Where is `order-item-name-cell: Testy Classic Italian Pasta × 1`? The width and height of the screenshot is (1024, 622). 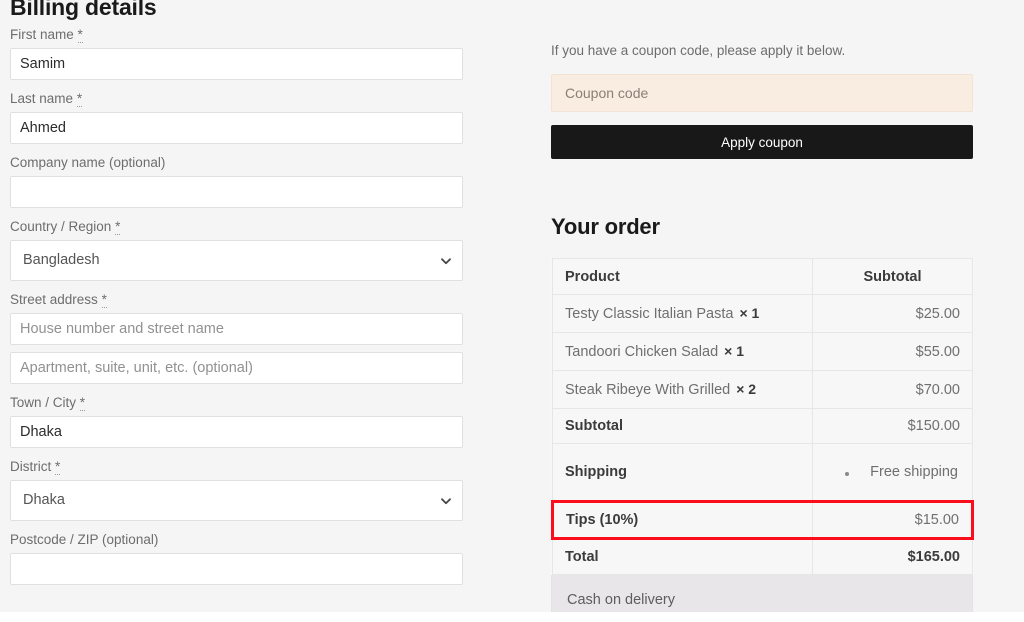
order-item-name-cell: Testy Classic Italian Pasta × 1 is located at coordinates (682, 313).